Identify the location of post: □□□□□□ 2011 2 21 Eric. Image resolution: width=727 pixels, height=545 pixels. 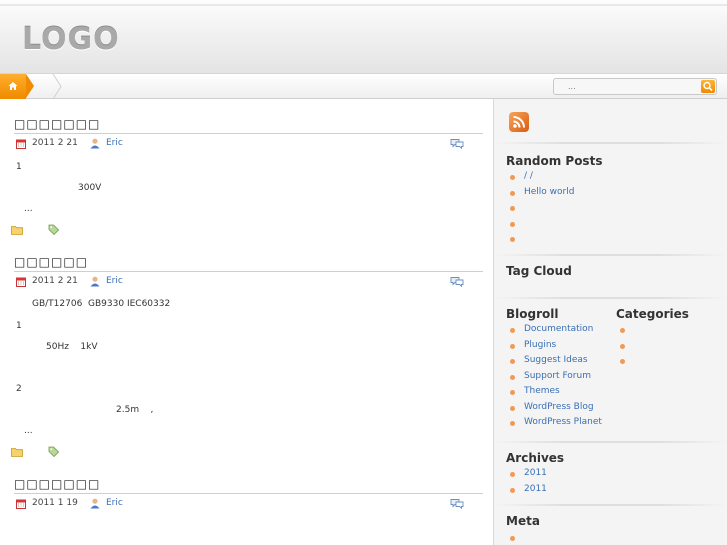
(248, 271).